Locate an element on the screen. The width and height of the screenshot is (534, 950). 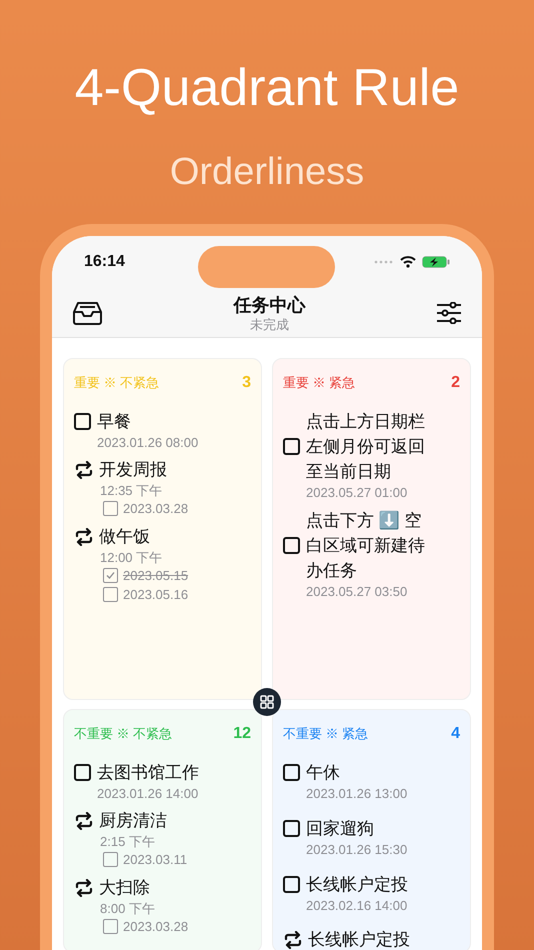
quadrant-title: 不重要 ※ 不紧急 is located at coordinates (123, 734).